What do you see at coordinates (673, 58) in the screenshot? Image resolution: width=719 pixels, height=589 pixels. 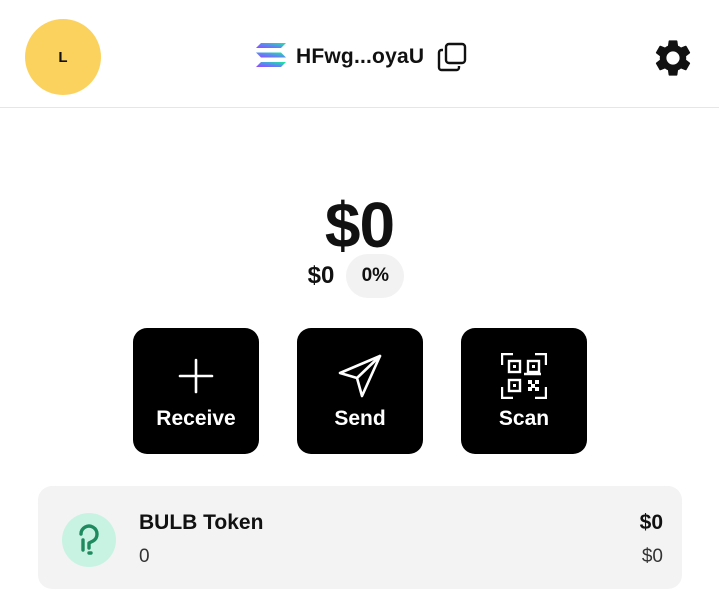 I see `gear-icon` at bounding box center [673, 58].